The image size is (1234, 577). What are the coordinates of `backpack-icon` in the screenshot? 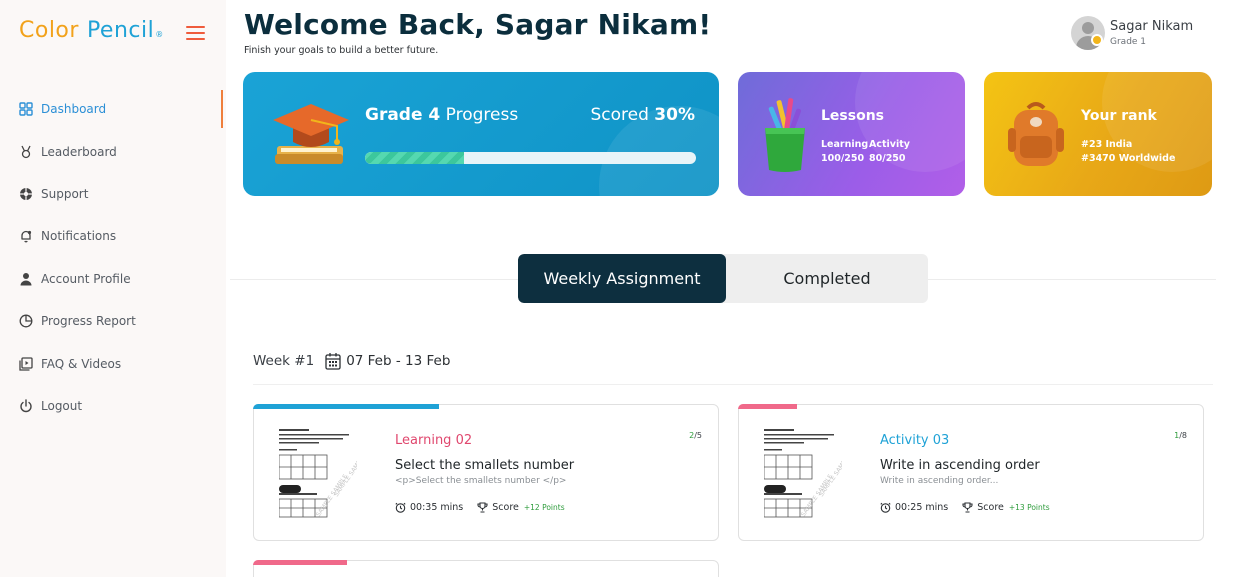 It's located at (1036, 134).